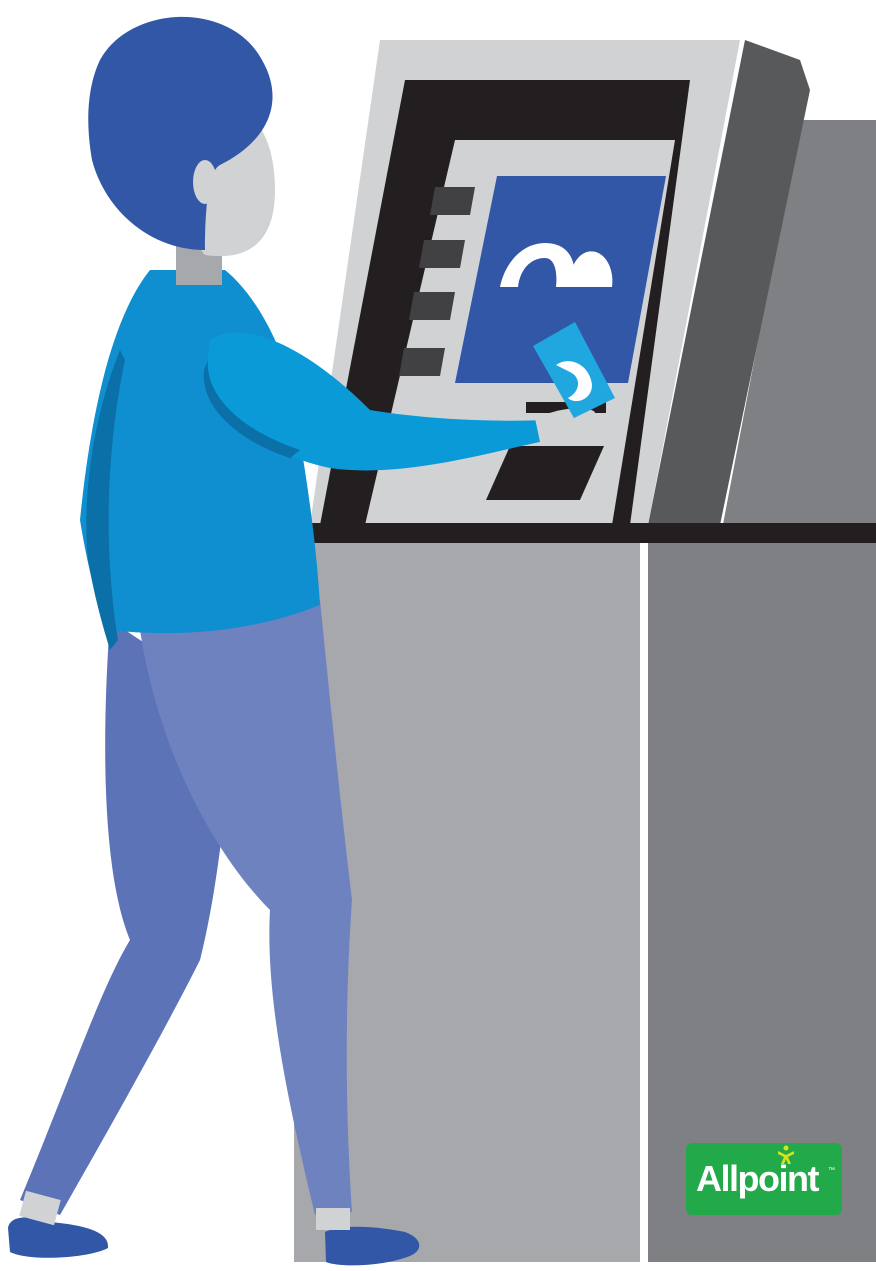 This screenshot has height=1271, width=876. I want to click on person-ear, so click(205, 182).